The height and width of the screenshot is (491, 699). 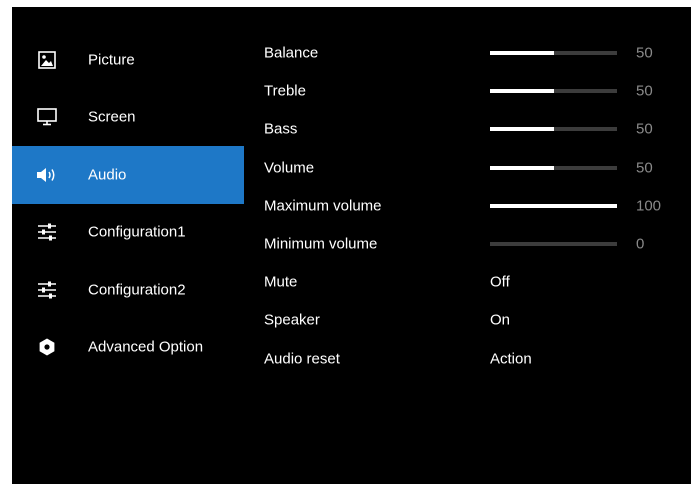 I want to click on maximum-volume-slider, so click(x=553, y=205).